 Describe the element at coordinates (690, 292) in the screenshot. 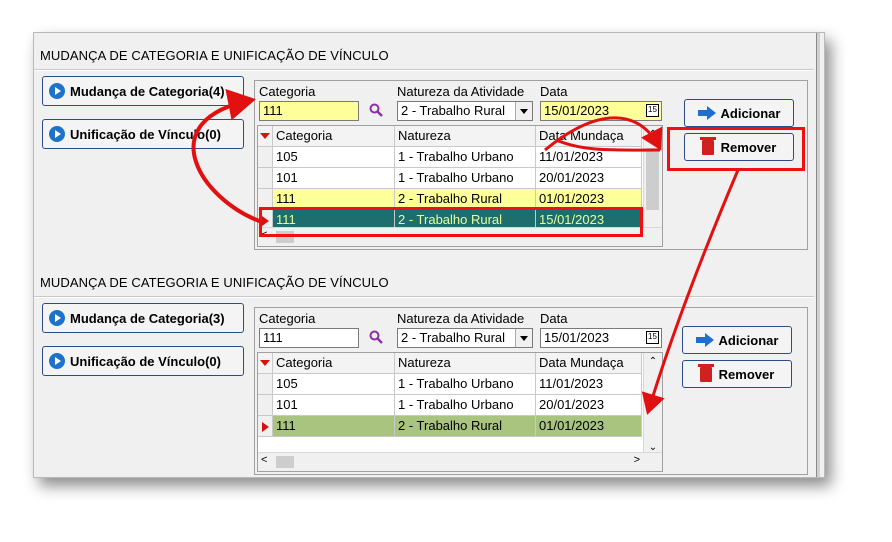

I see `arrow-to-result` at that location.